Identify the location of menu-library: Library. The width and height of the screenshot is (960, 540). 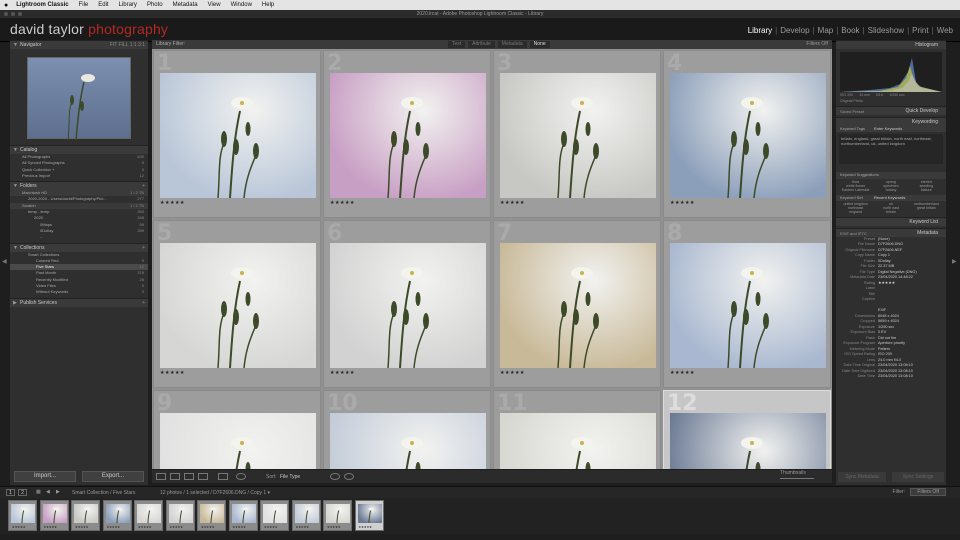
(128, 5).